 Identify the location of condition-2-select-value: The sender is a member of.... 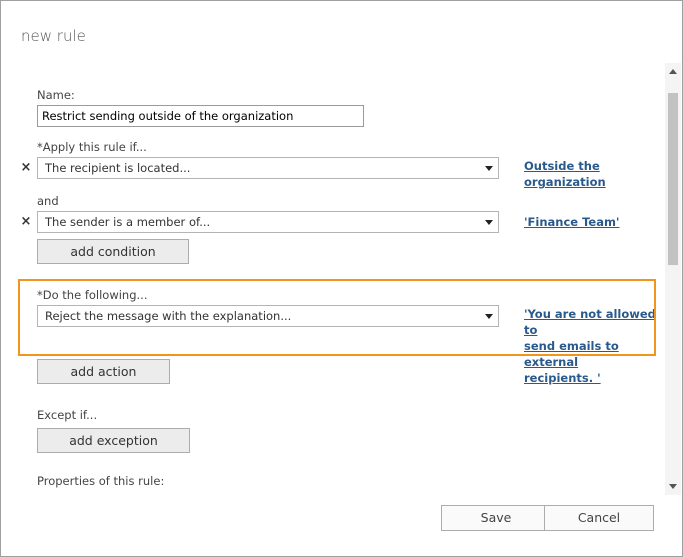
(128, 222).